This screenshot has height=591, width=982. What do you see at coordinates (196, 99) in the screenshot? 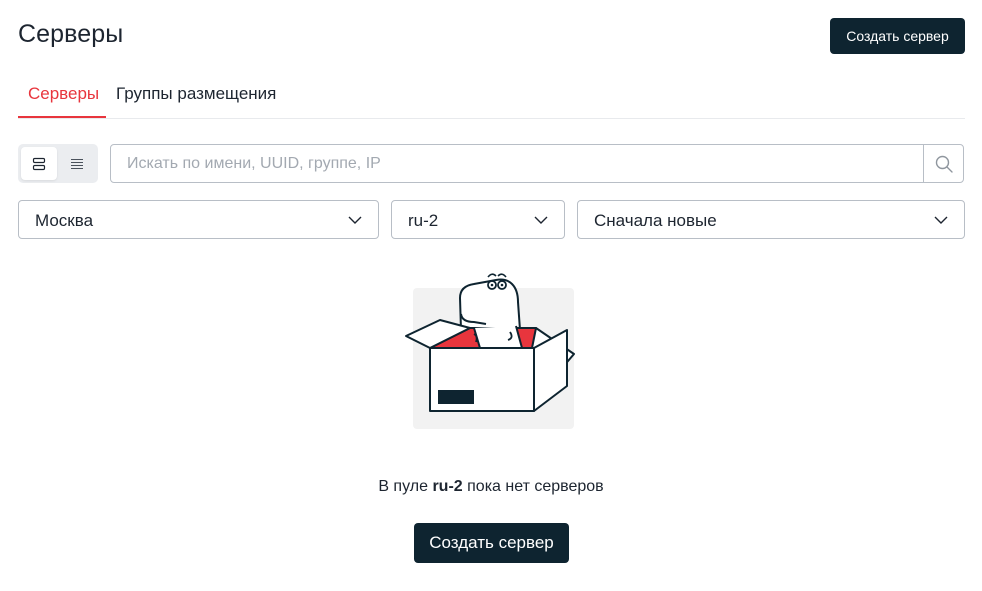
I see `tab-placement-groups: Группы размещения` at bounding box center [196, 99].